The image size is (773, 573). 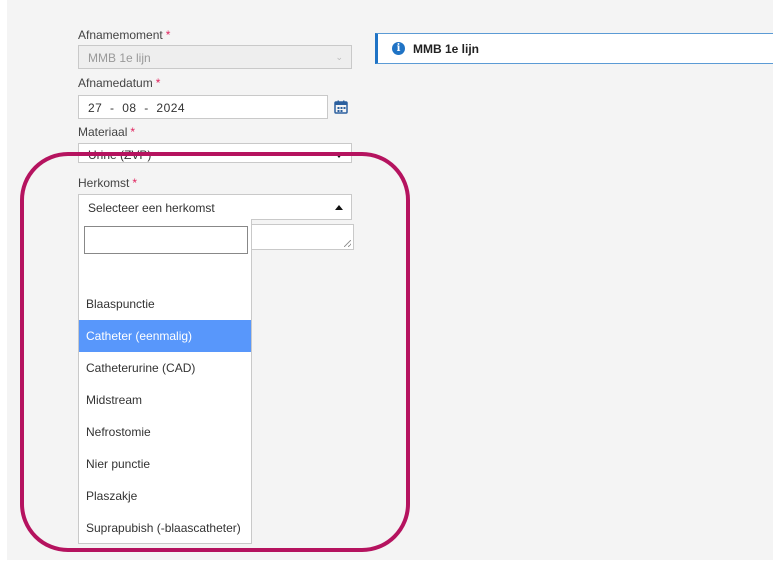 I want to click on afnamedatum-label-text: Afnamedatum, so click(x=115, y=83).